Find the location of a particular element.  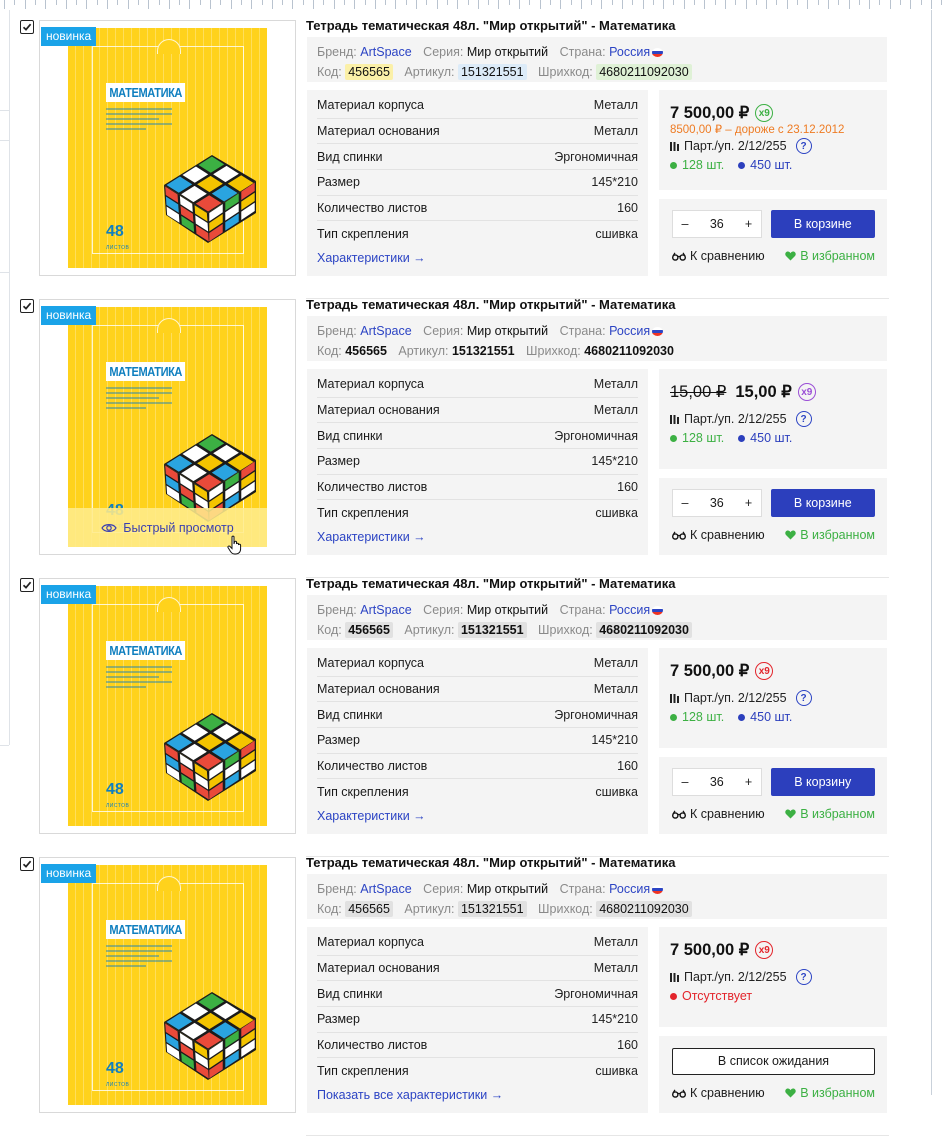

spec-row: Материал основания Металл is located at coordinates (477, 411).